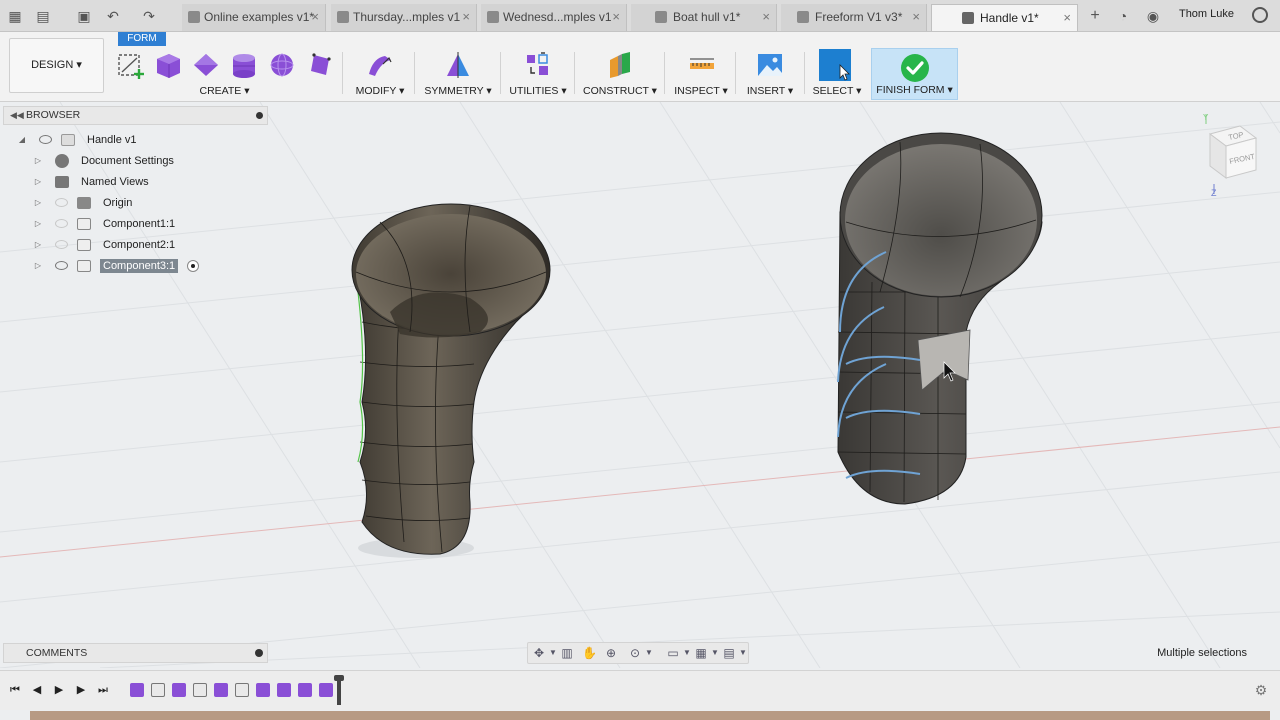  Describe the element at coordinates (339, 690) in the screenshot. I see `timeline-marker` at that location.